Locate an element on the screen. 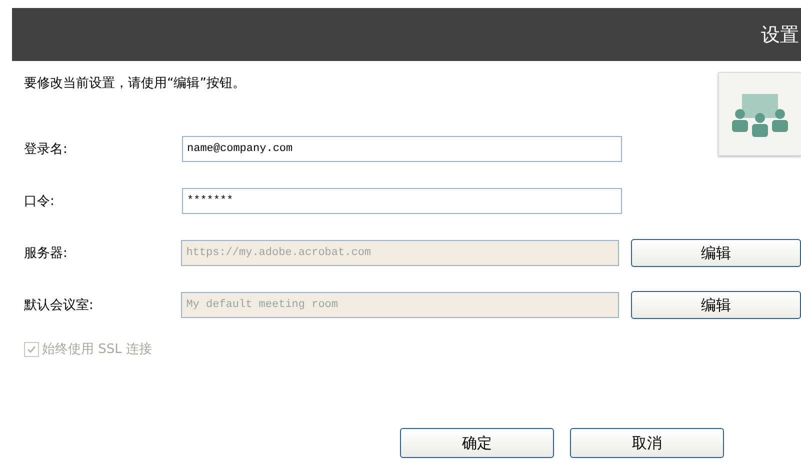 This screenshot has height=467, width=801. meeting-icon is located at coordinates (759, 114).